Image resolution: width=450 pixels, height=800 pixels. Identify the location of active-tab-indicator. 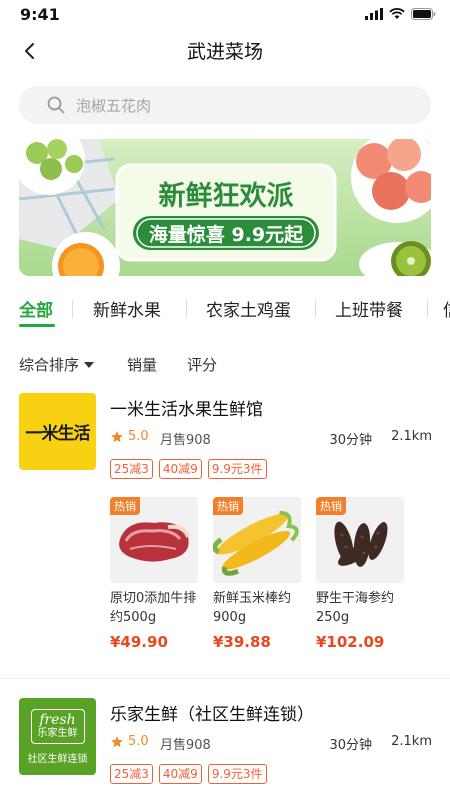
(37, 325).